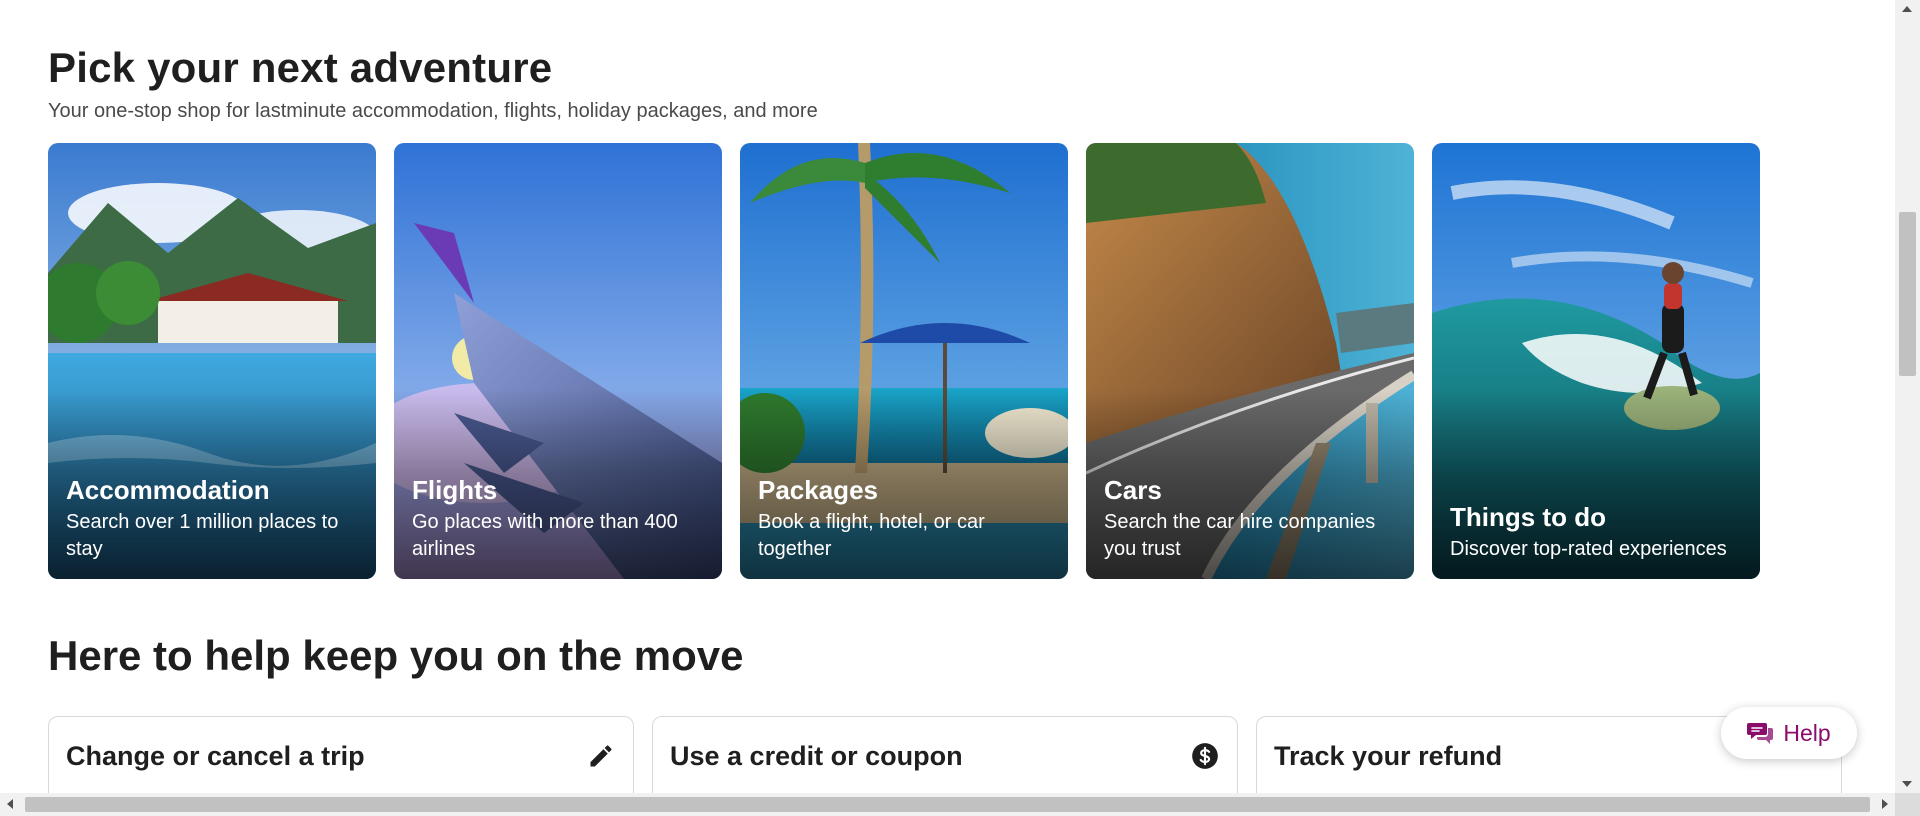  I want to click on scroll-left-arrow-icon, so click(10, 804).